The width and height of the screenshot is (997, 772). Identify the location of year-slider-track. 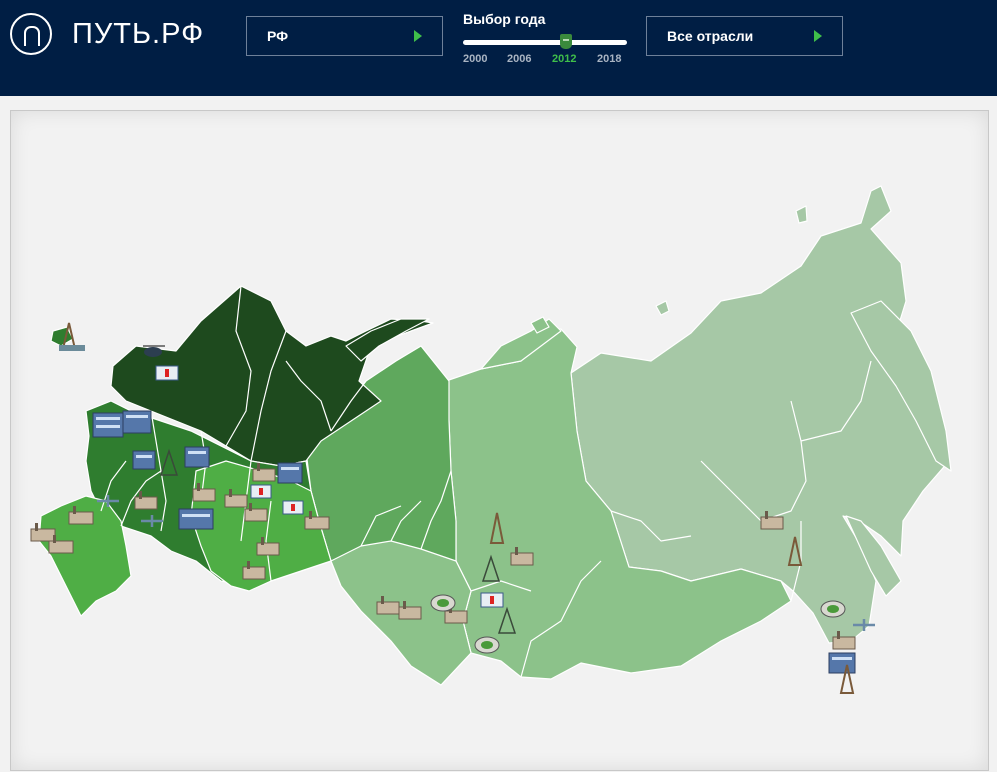
(545, 42).